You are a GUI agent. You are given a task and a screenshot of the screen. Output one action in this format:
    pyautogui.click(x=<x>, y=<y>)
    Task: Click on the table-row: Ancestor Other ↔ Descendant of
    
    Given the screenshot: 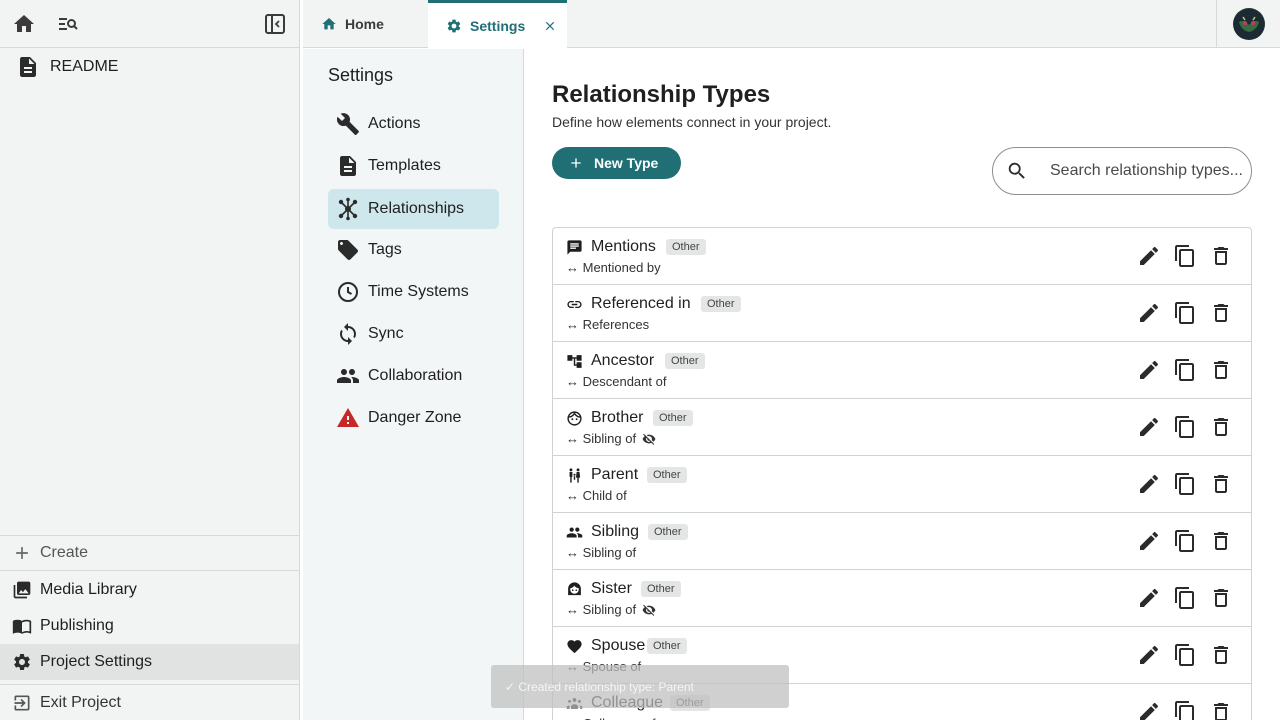 What is the action you would take?
    pyautogui.click(x=902, y=370)
    